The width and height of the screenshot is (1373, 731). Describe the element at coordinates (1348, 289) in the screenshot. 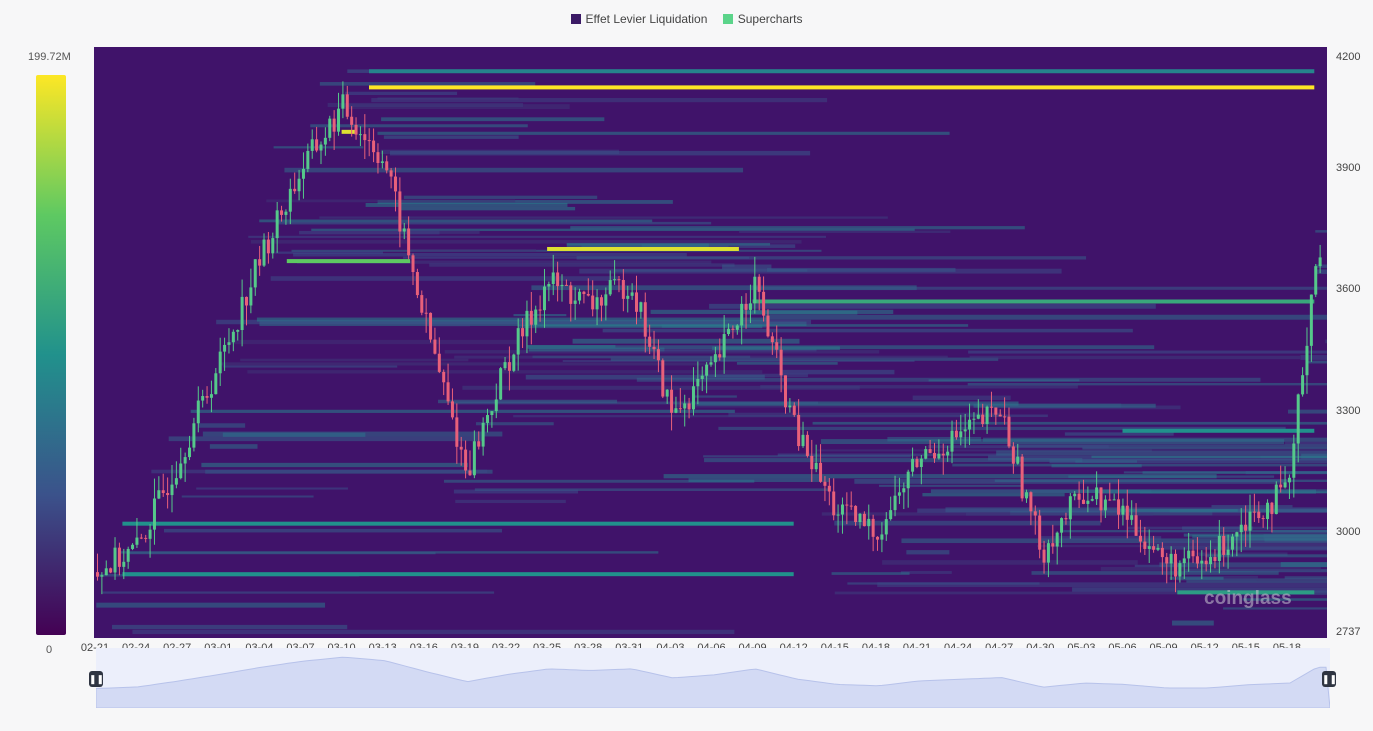

I see `y-tick-label: 3600` at that location.